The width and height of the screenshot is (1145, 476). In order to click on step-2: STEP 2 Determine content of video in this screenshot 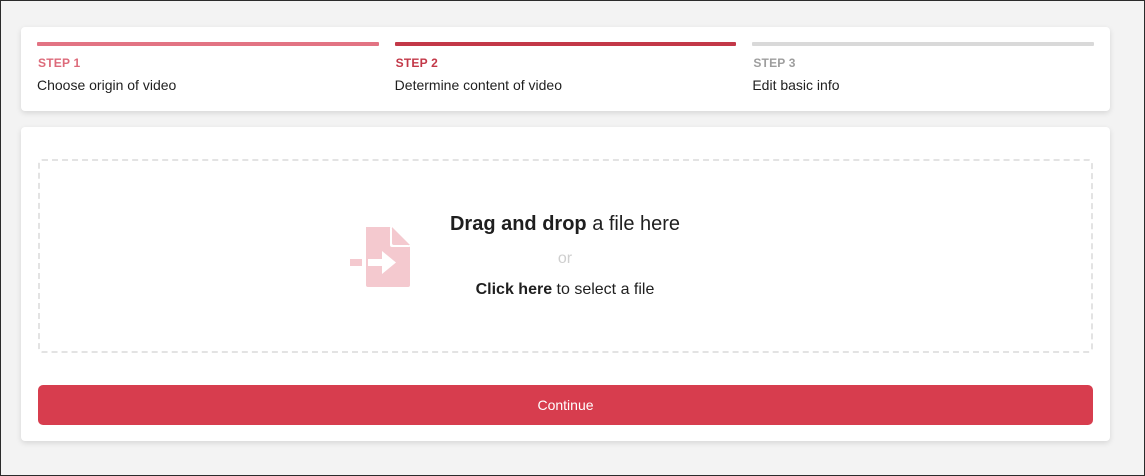, I will do `click(565, 69)`.